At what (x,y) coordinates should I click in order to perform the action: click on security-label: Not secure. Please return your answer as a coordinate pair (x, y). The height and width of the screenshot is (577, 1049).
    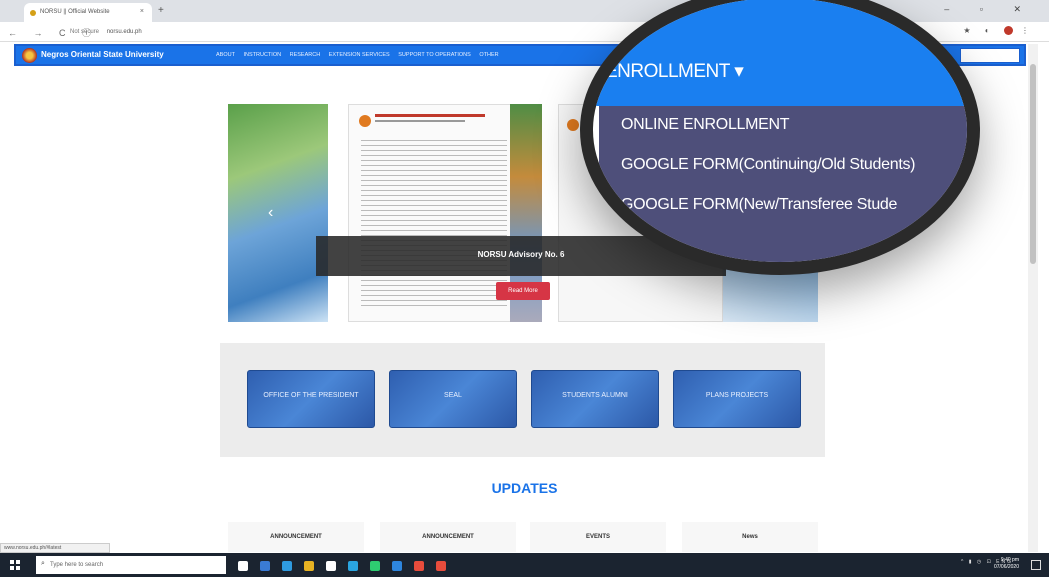
    Looking at the image, I should click on (84, 32).